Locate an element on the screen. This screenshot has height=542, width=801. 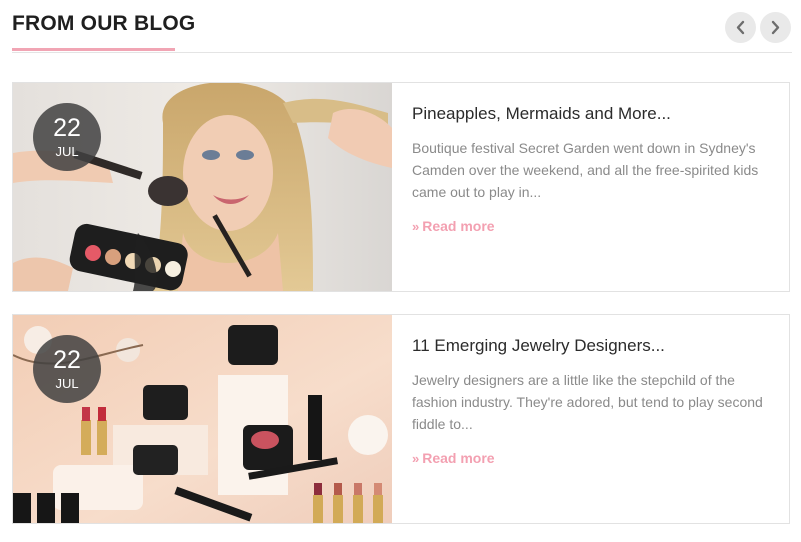
chevron-left-icon is located at coordinates (740, 27).